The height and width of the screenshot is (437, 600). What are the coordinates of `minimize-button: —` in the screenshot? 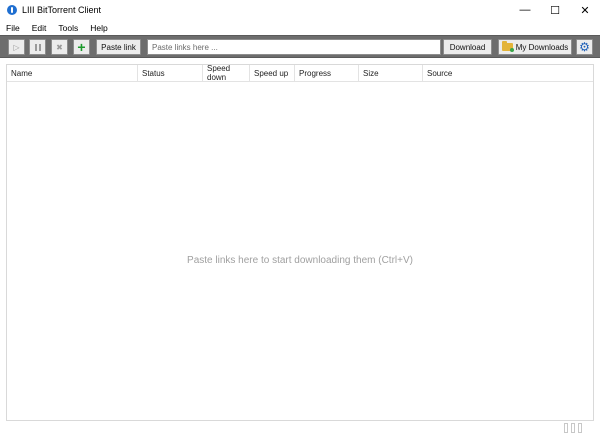 It's located at (525, 10).